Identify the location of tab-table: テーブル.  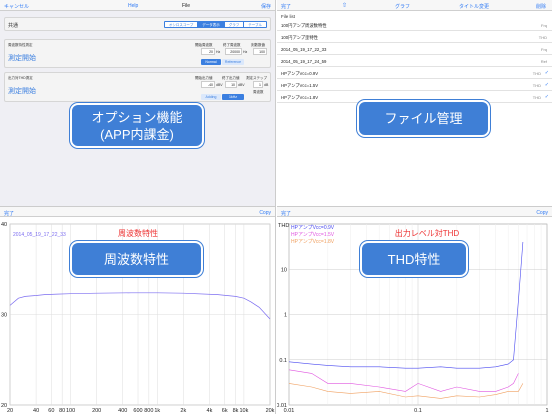
(255, 24).